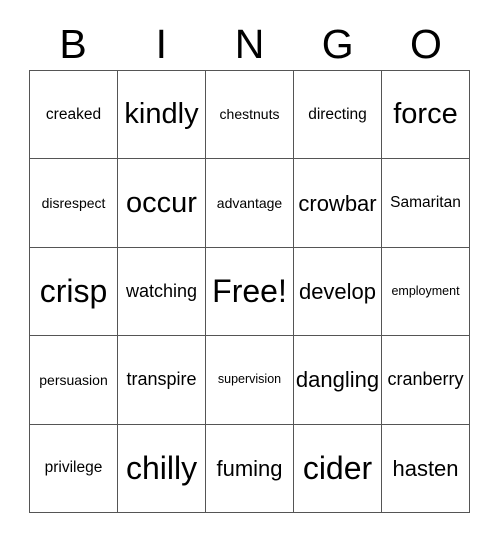 The width and height of the screenshot is (500, 544). I want to click on bingo-cell-text: develop, so click(337, 291).